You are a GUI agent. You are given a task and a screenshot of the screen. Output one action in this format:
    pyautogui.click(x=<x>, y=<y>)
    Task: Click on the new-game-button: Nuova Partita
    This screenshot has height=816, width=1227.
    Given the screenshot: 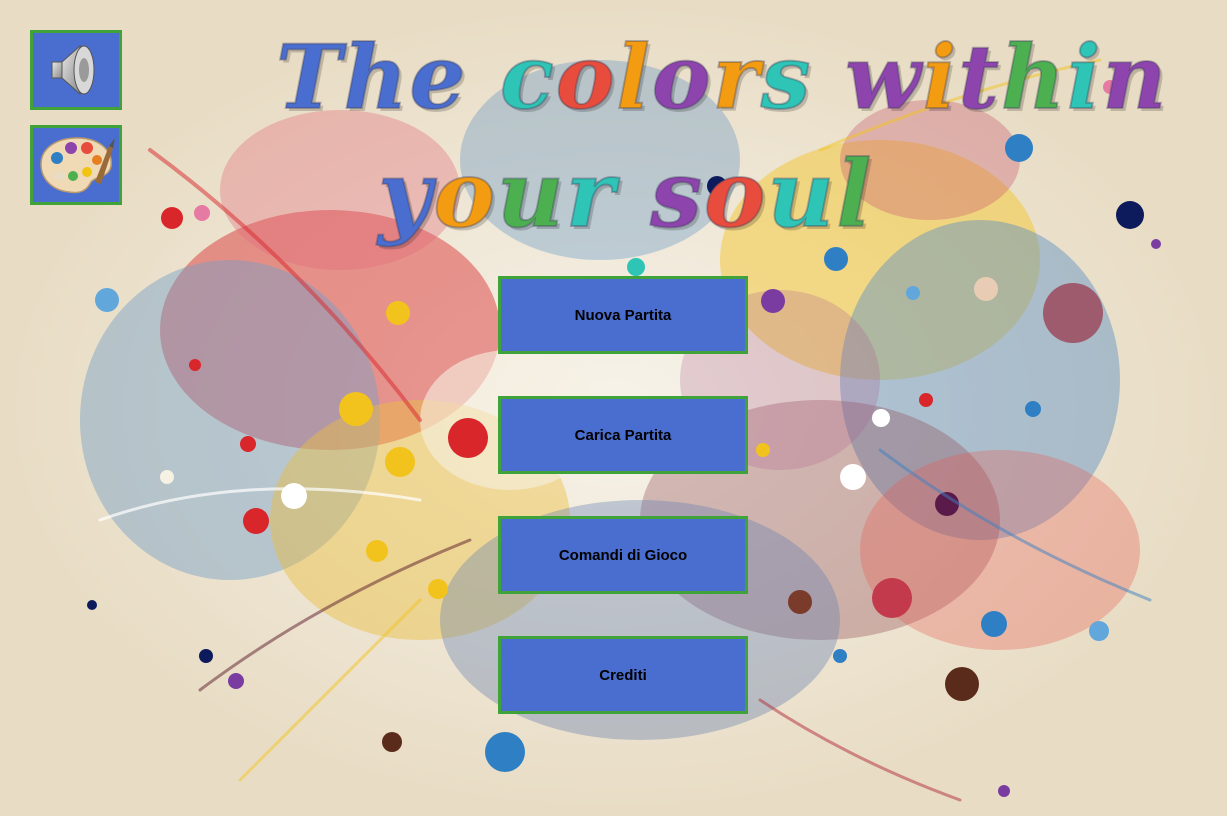 What is the action you would take?
    pyautogui.click(x=623, y=315)
    